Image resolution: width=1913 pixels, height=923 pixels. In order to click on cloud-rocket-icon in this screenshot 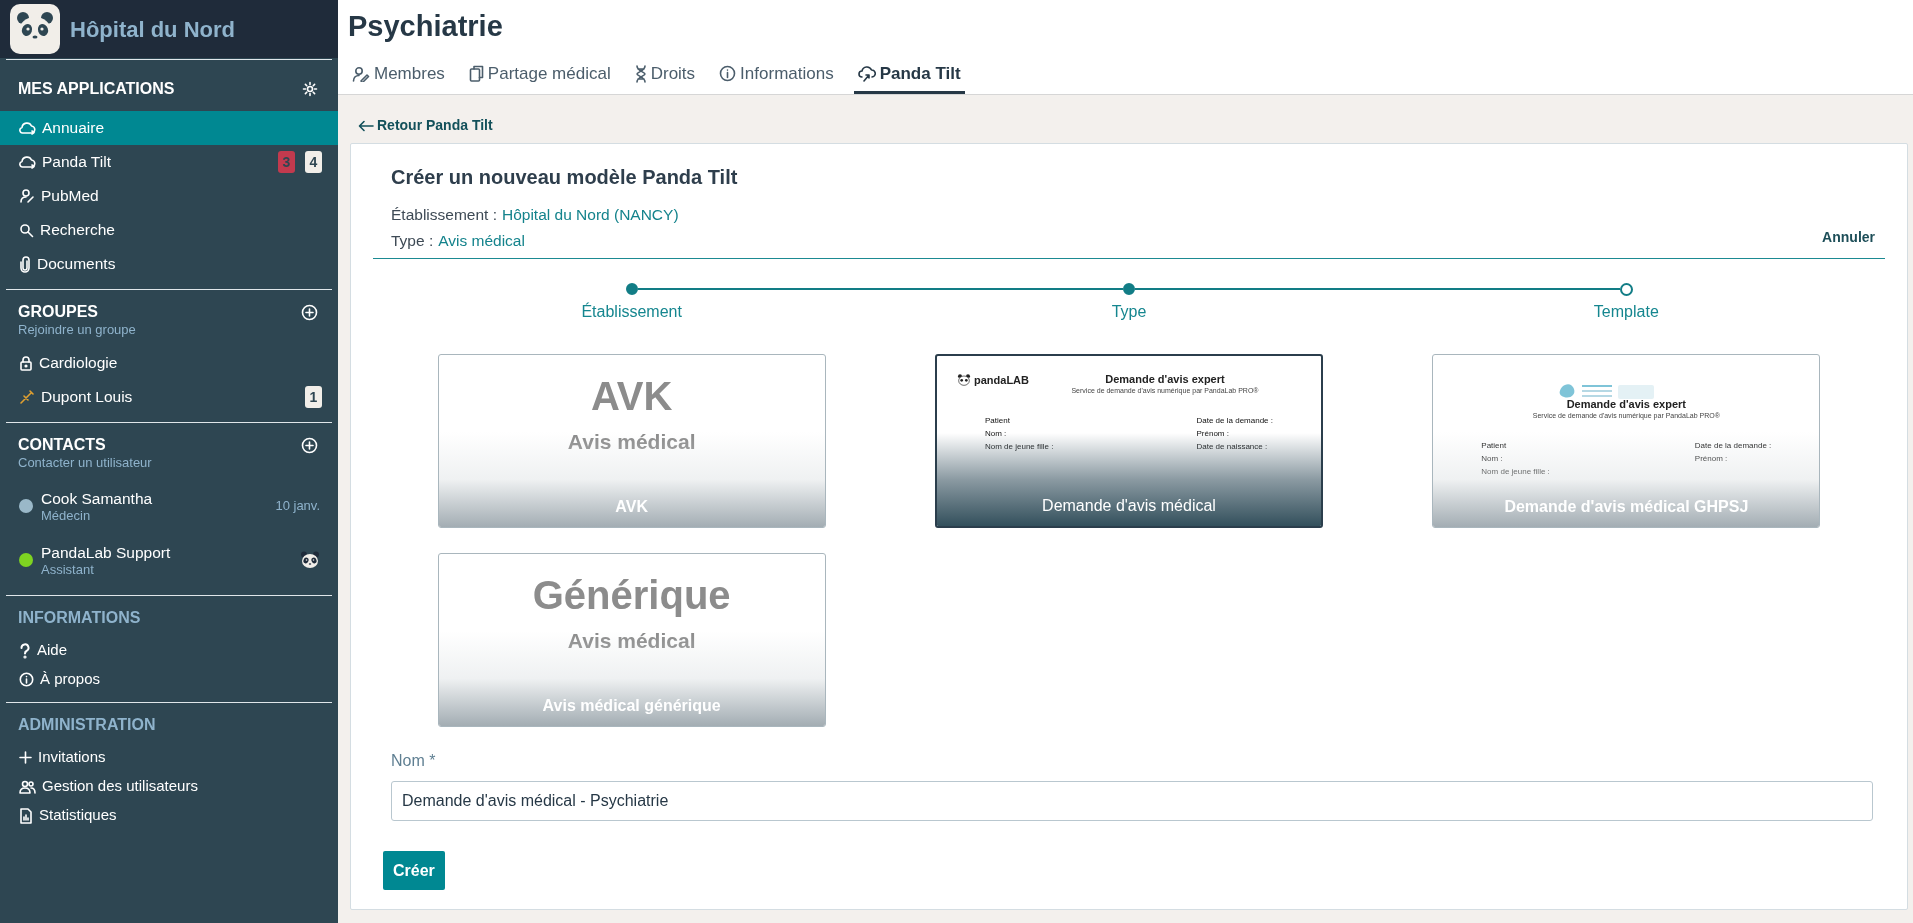, I will do `click(866, 73)`.